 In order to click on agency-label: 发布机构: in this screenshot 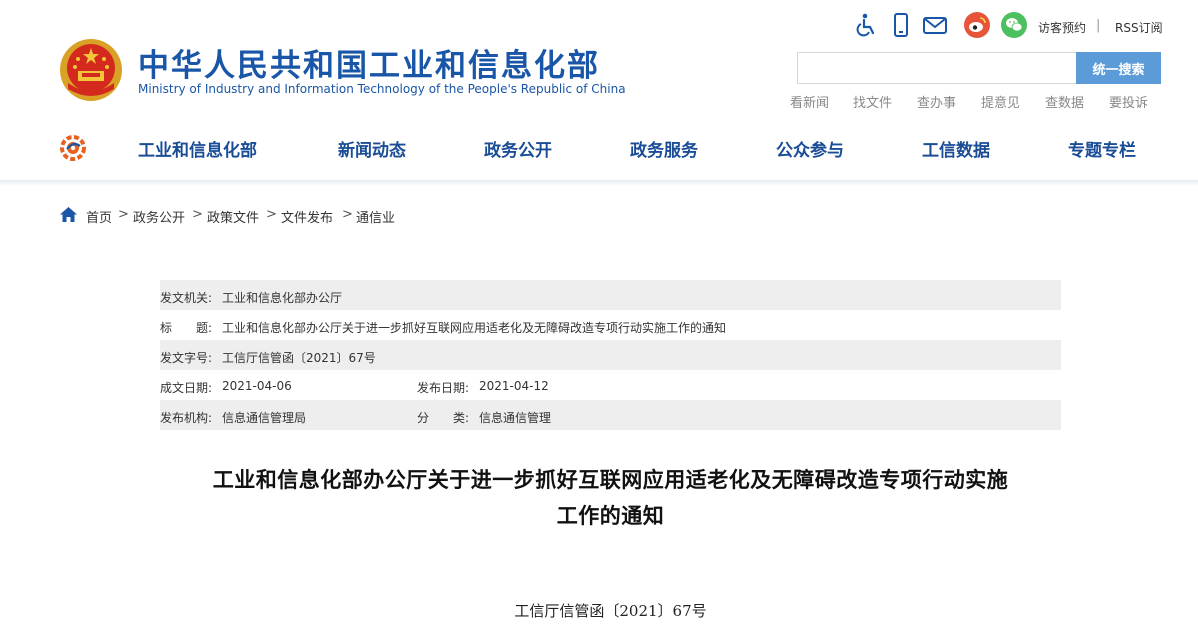, I will do `click(186, 418)`.